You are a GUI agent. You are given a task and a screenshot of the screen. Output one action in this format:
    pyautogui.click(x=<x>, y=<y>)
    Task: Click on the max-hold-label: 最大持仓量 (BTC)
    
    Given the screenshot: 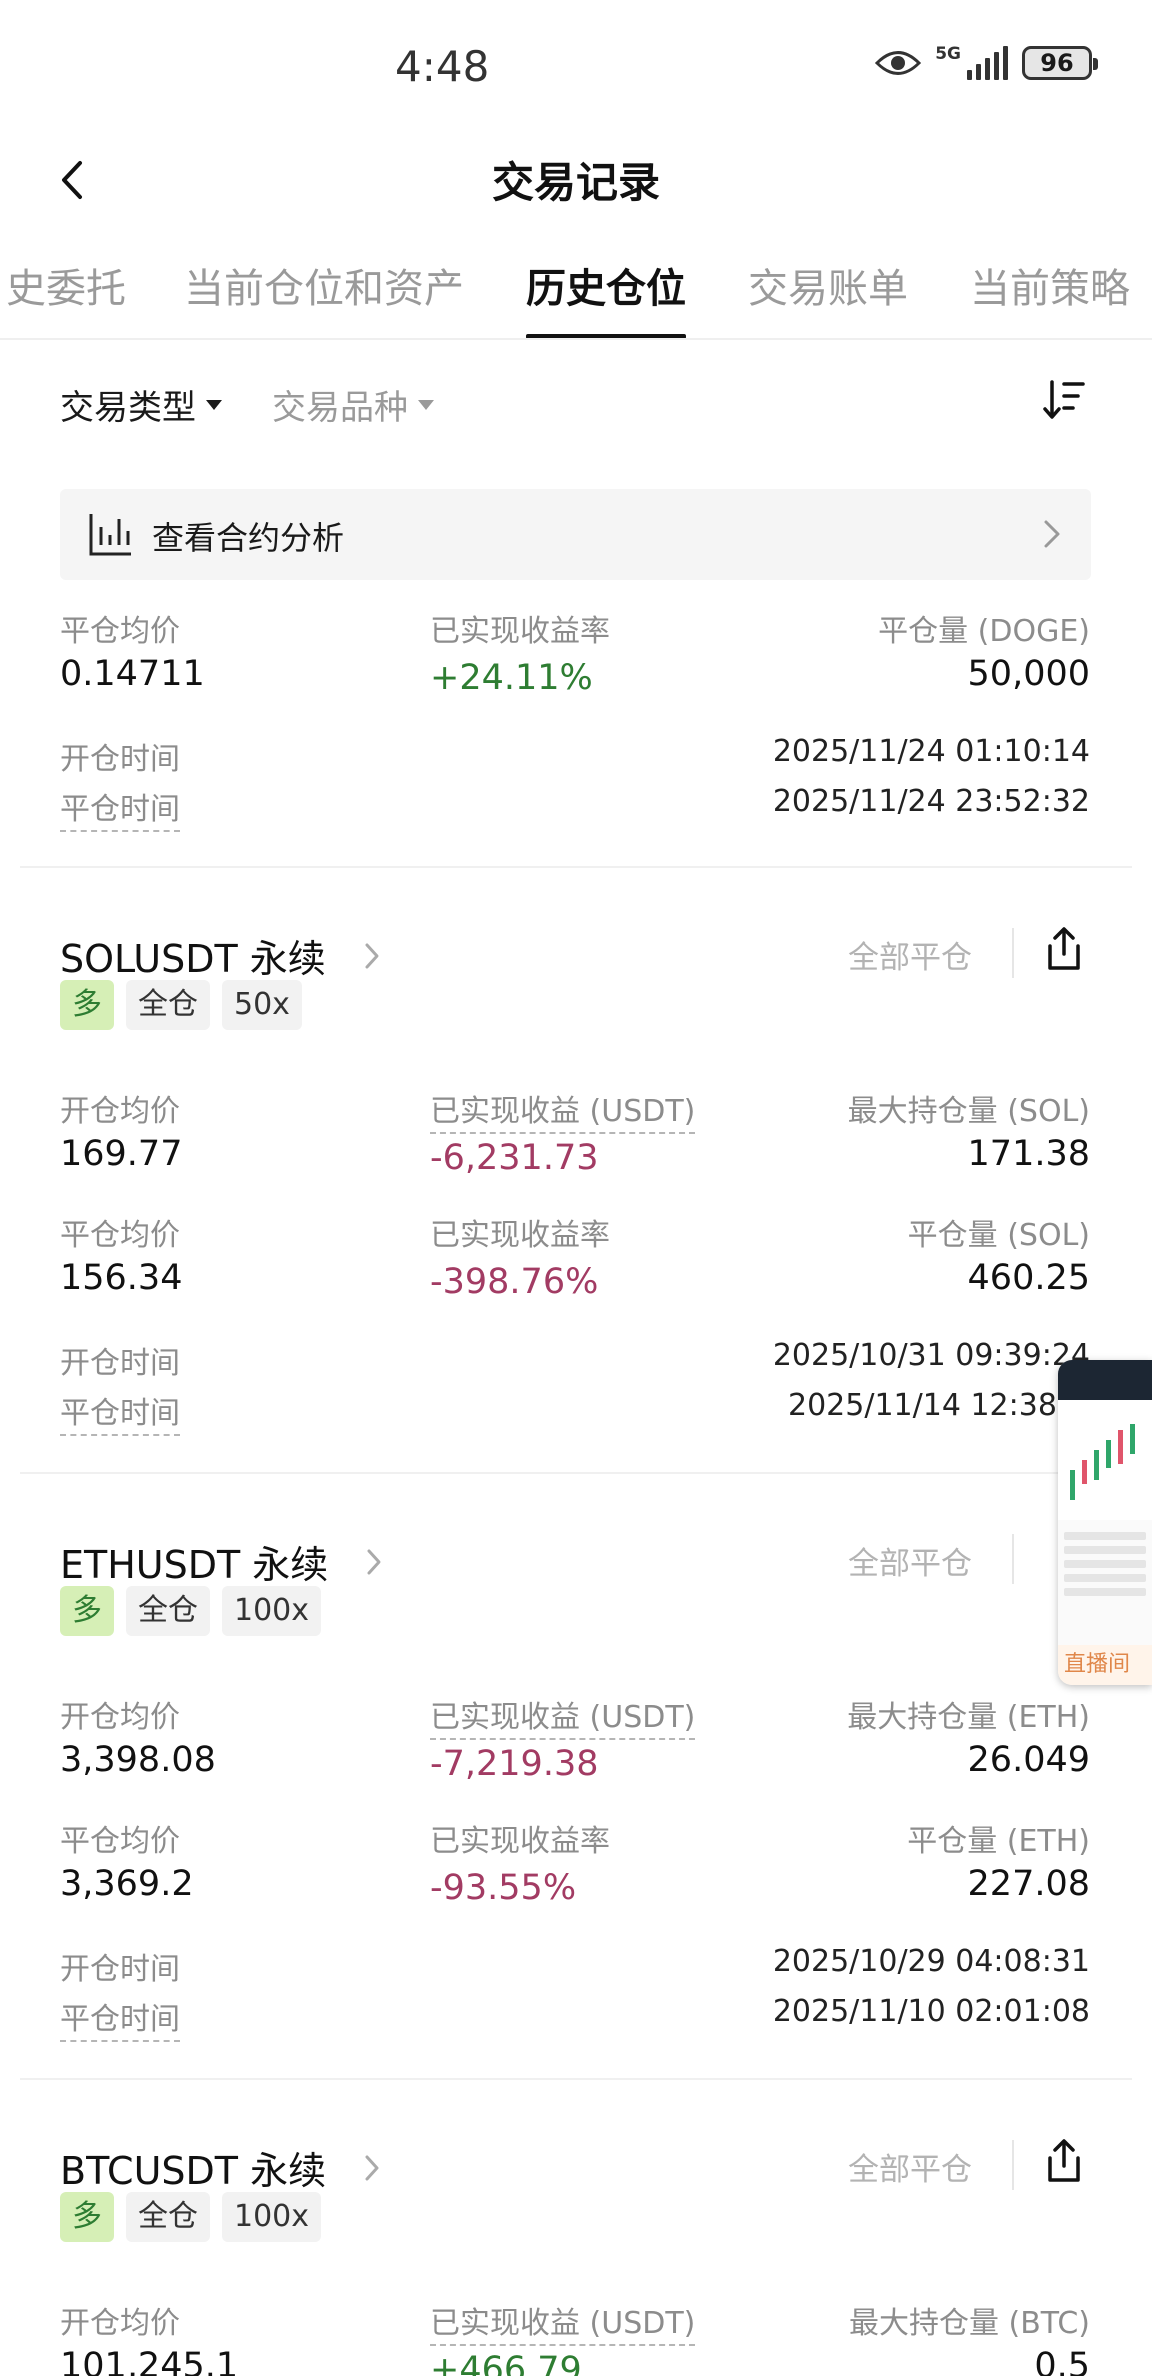 What is the action you would take?
    pyautogui.click(x=969, y=2323)
    